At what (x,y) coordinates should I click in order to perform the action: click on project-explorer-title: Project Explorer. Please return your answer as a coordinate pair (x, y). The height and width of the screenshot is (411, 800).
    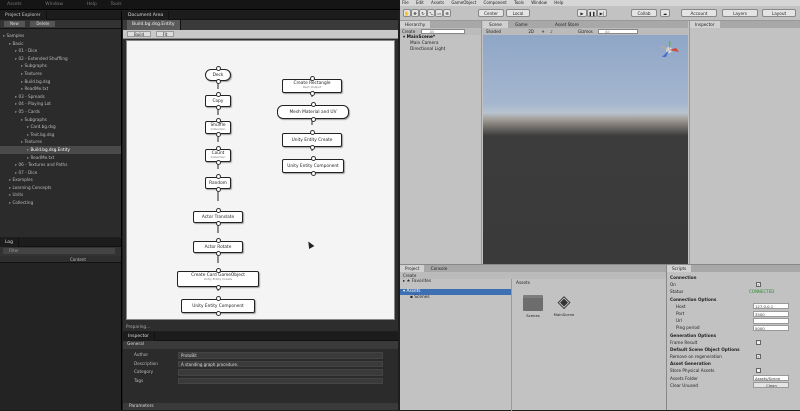
    Looking at the image, I should click on (23, 15).